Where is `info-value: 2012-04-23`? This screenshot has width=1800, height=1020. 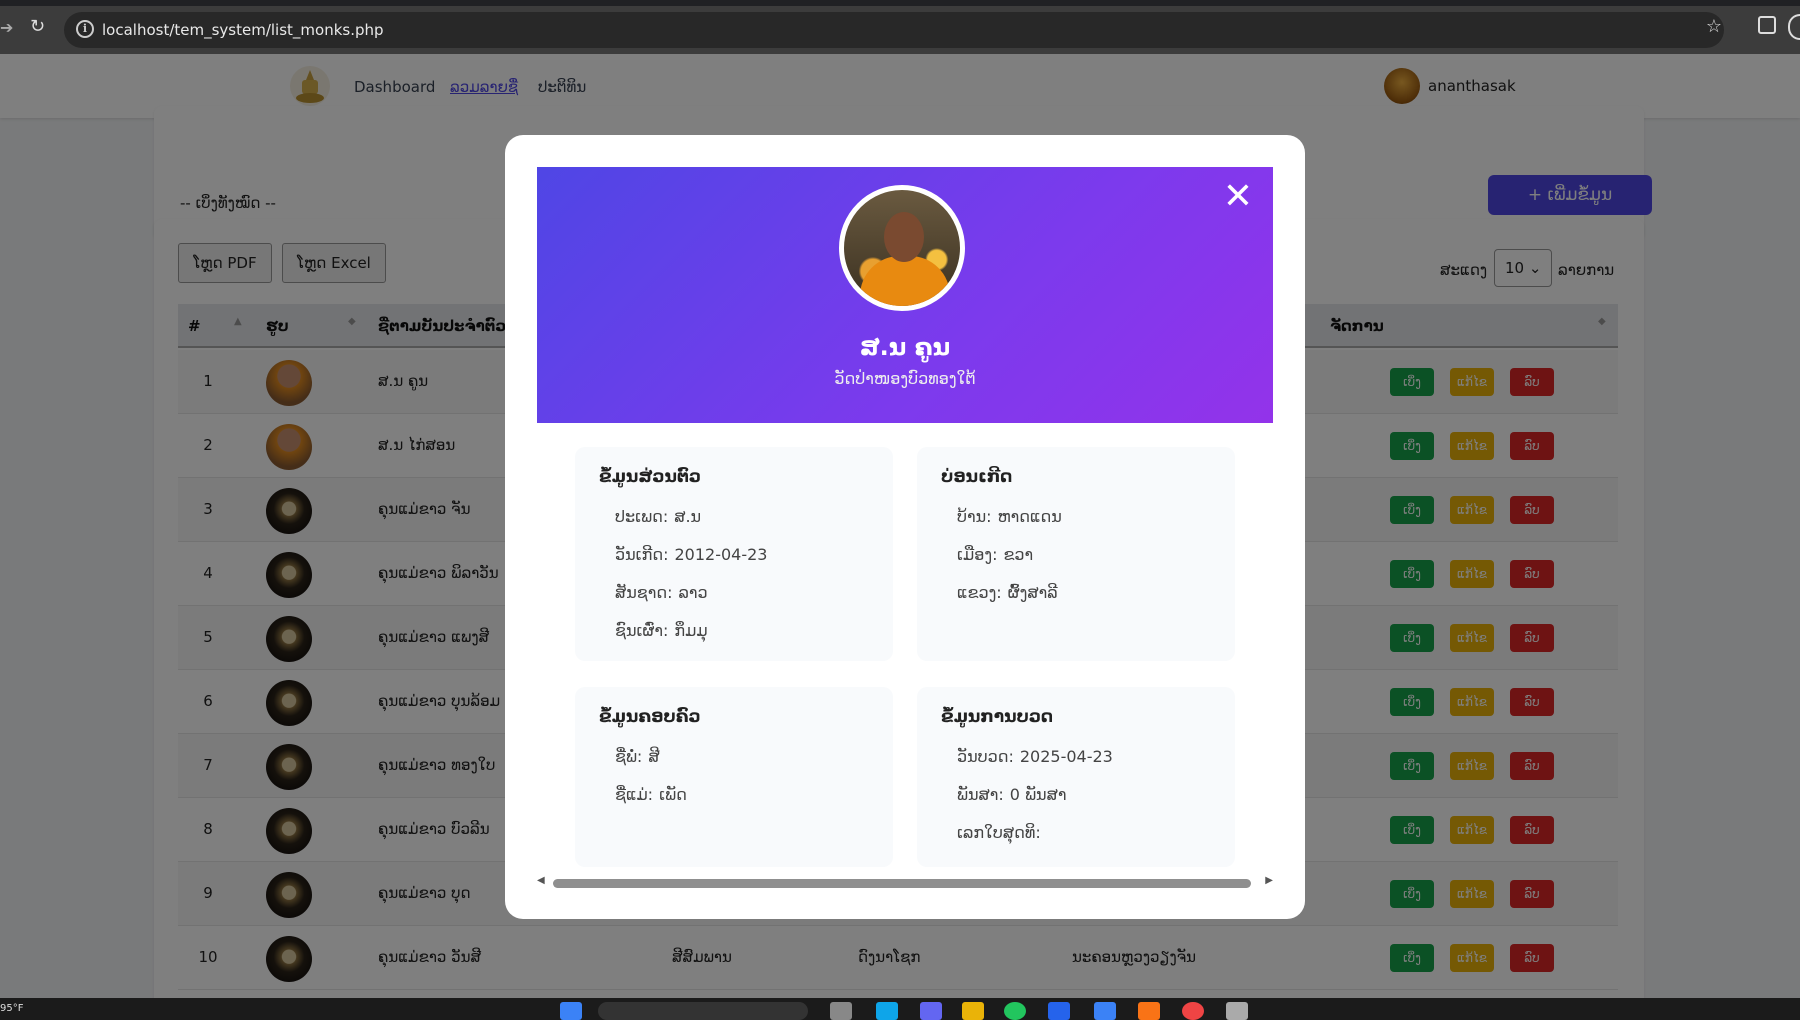 info-value: 2012-04-23 is located at coordinates (721, 554).